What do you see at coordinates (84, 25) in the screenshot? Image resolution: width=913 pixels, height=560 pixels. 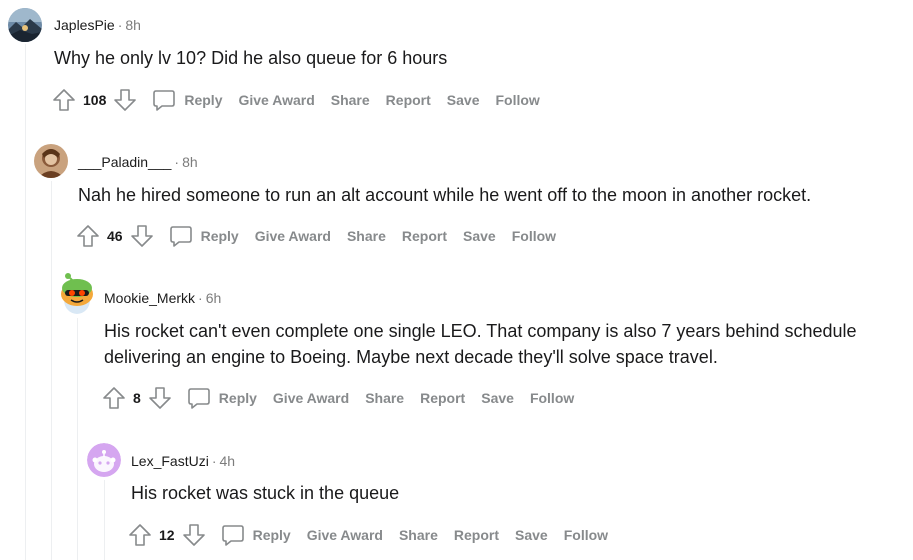 I see `author-name: JaplesPie` at bounding box center [84, 25].